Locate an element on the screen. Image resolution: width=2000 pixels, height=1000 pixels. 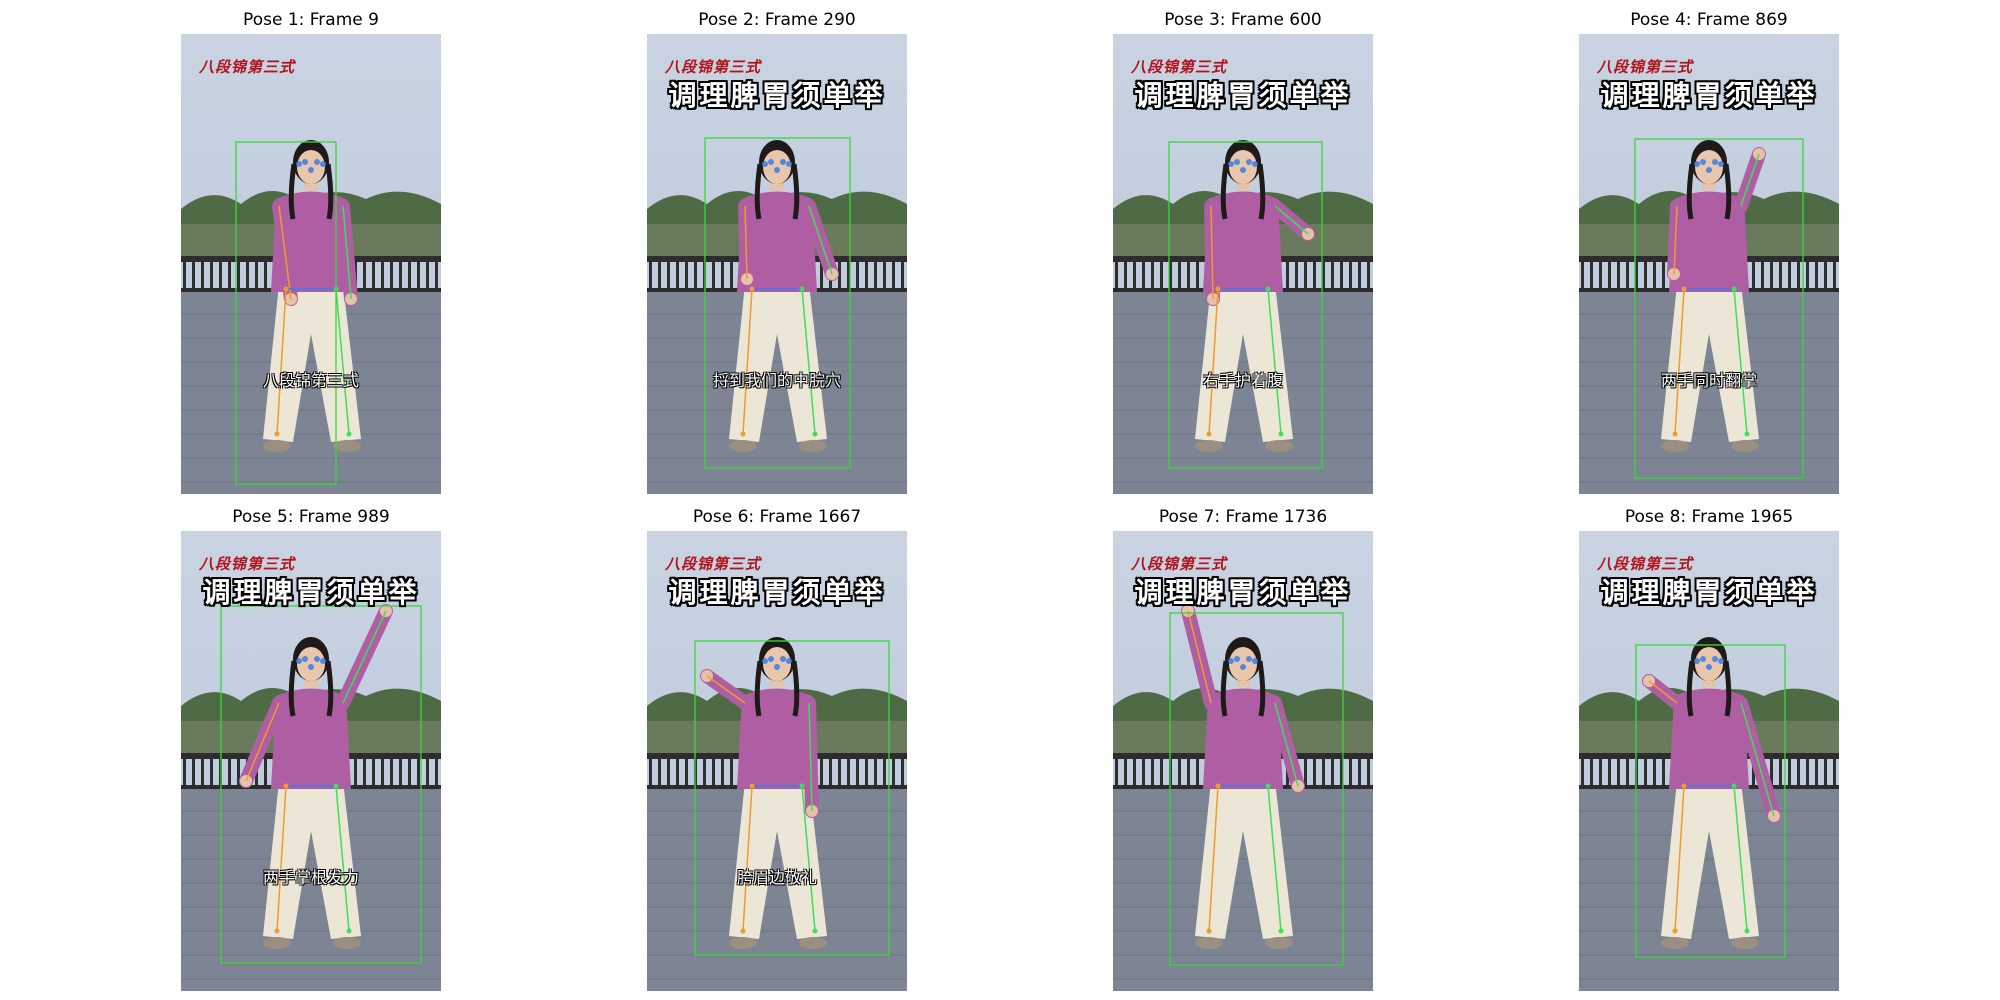
pose-panel: Pose 6: Frame 1667 八段锦第三式 调理脾胃须单举 胯眉边敬礼 is located at coordinates (777, 752).